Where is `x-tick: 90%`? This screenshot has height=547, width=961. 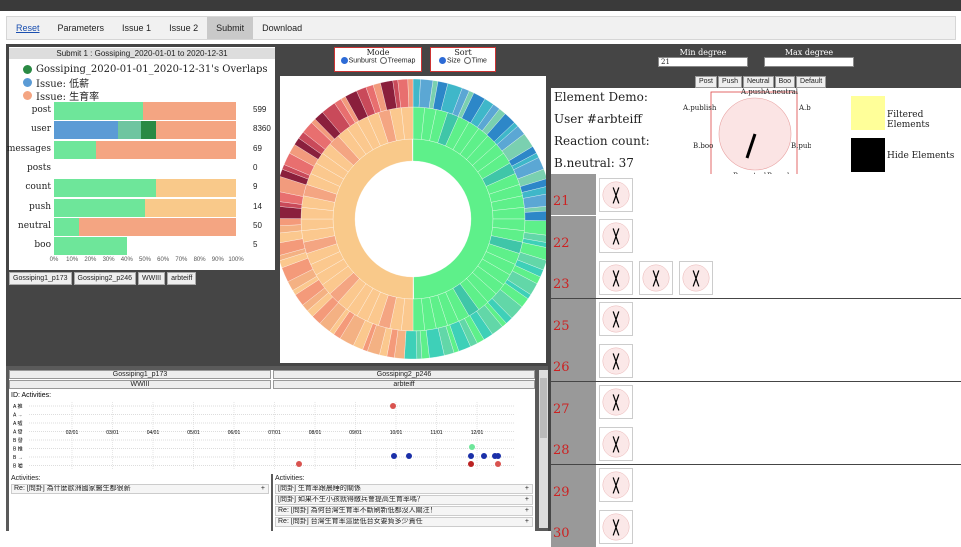 x-tick: 90% is located at coordinates (217, 260).